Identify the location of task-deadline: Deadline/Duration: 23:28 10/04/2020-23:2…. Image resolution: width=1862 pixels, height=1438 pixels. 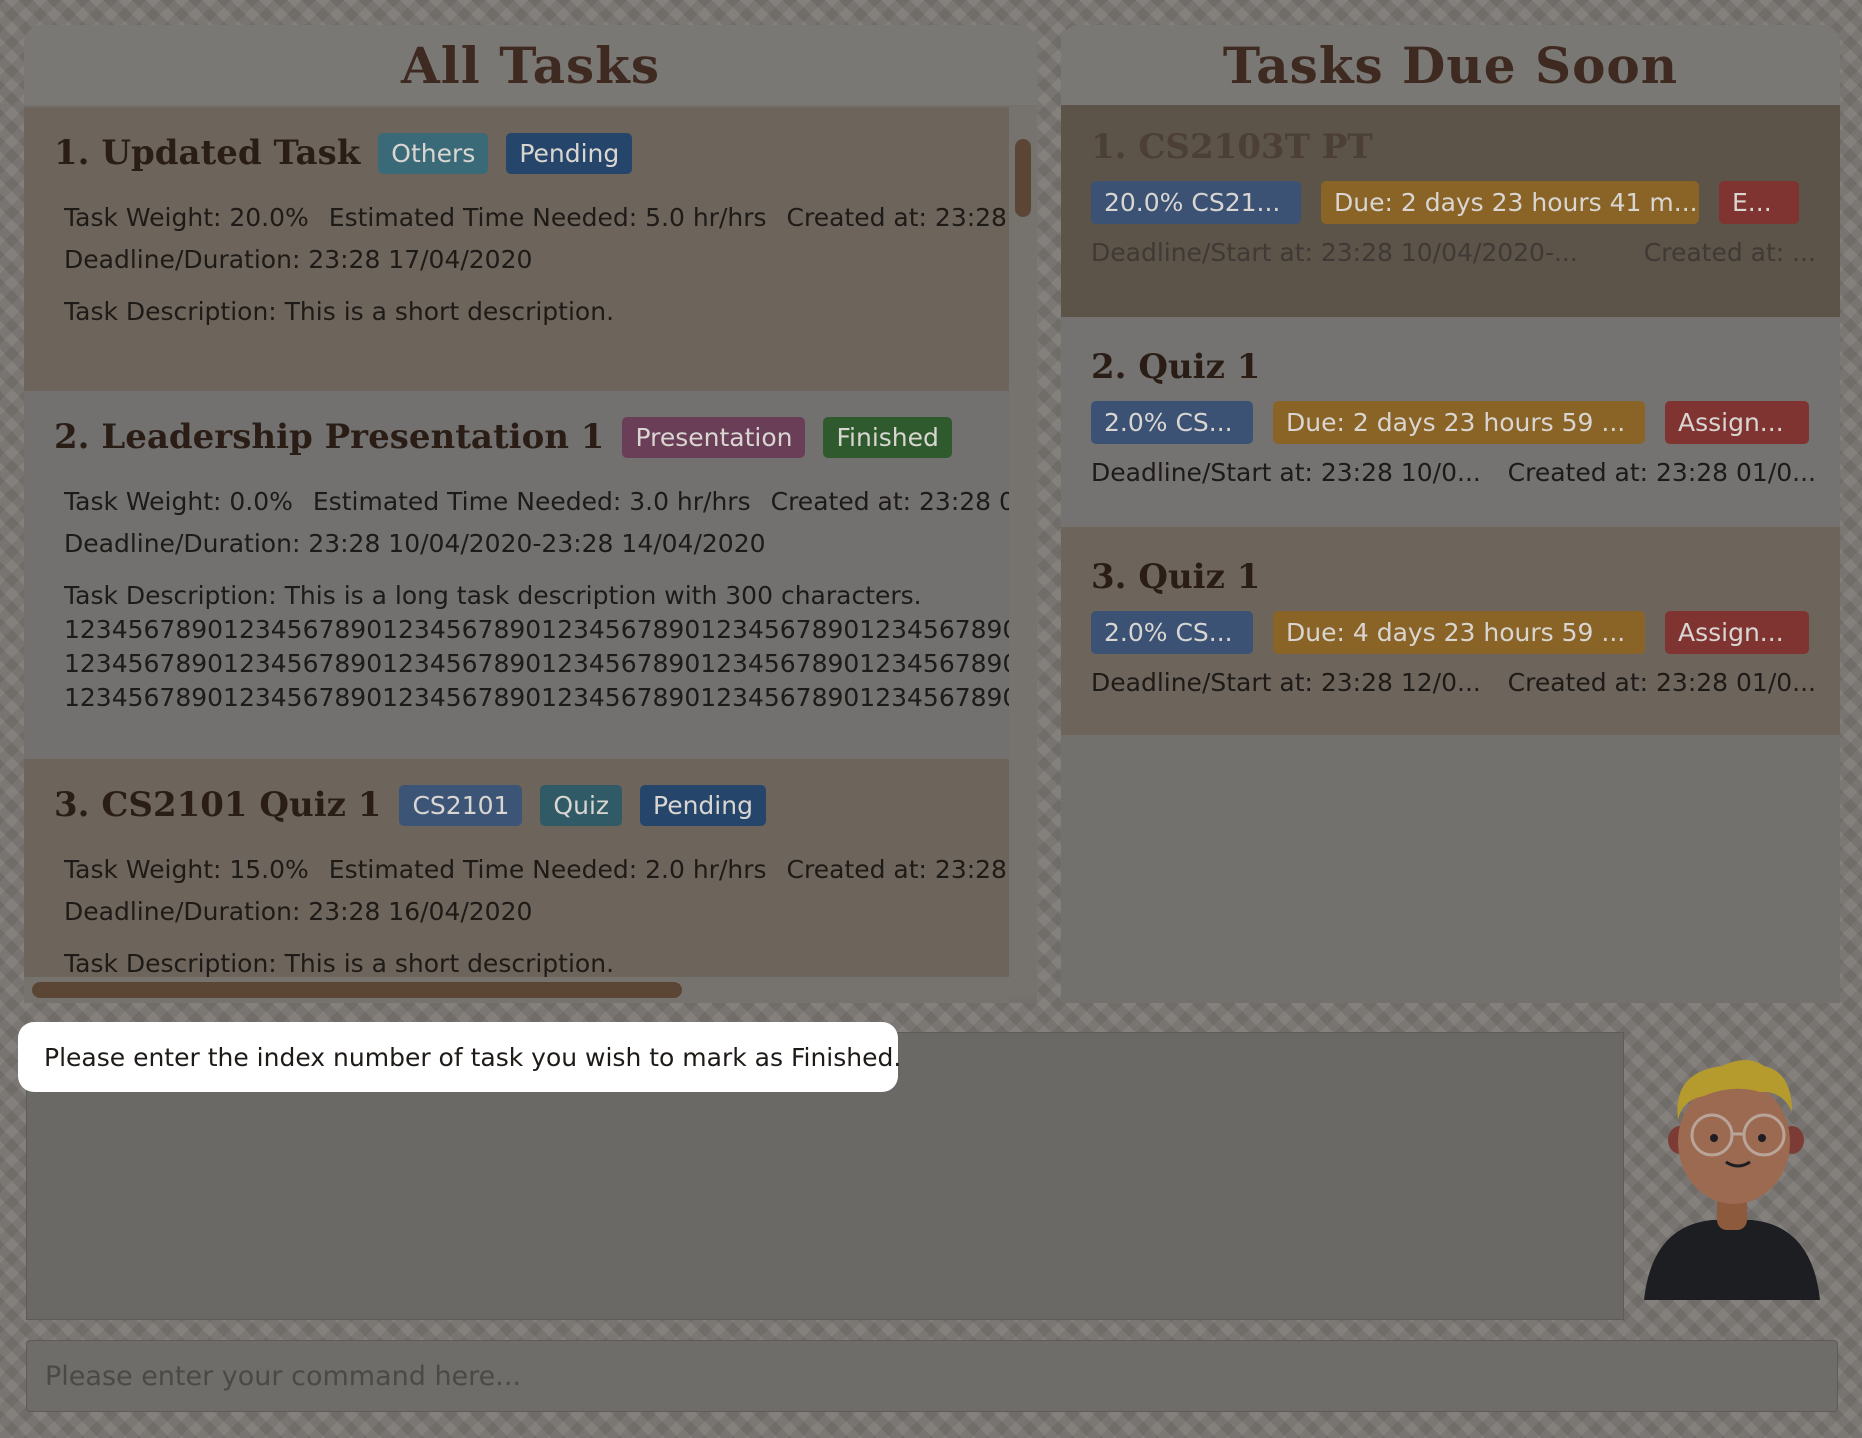
(415, 543).